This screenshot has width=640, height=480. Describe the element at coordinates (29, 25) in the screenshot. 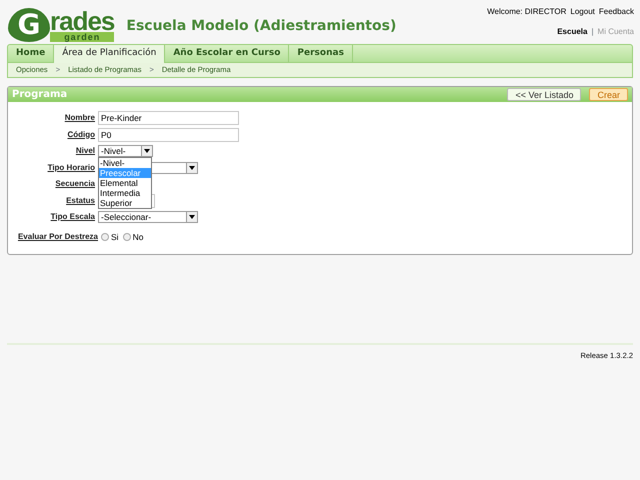

I see `logo-letter: G` at that location.